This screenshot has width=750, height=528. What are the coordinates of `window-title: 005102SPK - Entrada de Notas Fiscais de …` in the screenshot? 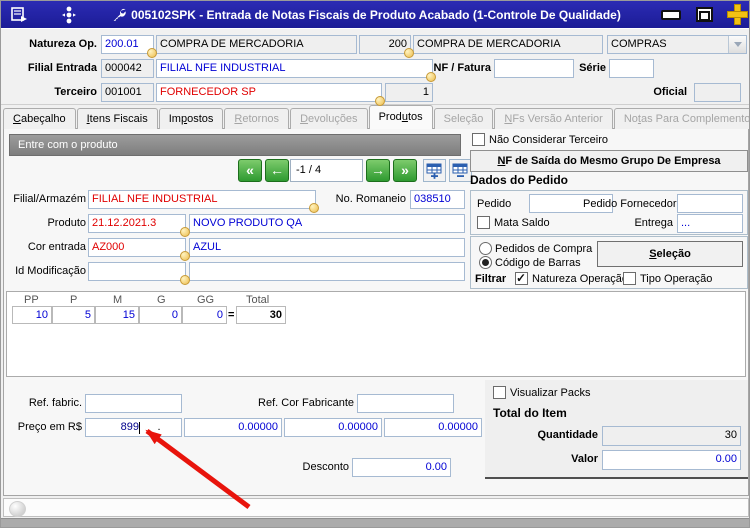 It's located at (376, 14).